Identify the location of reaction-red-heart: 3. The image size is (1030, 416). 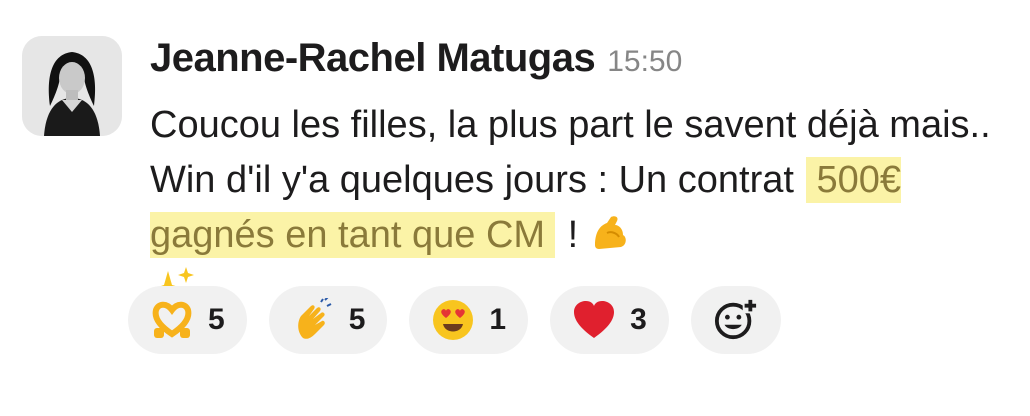
(609, 320).